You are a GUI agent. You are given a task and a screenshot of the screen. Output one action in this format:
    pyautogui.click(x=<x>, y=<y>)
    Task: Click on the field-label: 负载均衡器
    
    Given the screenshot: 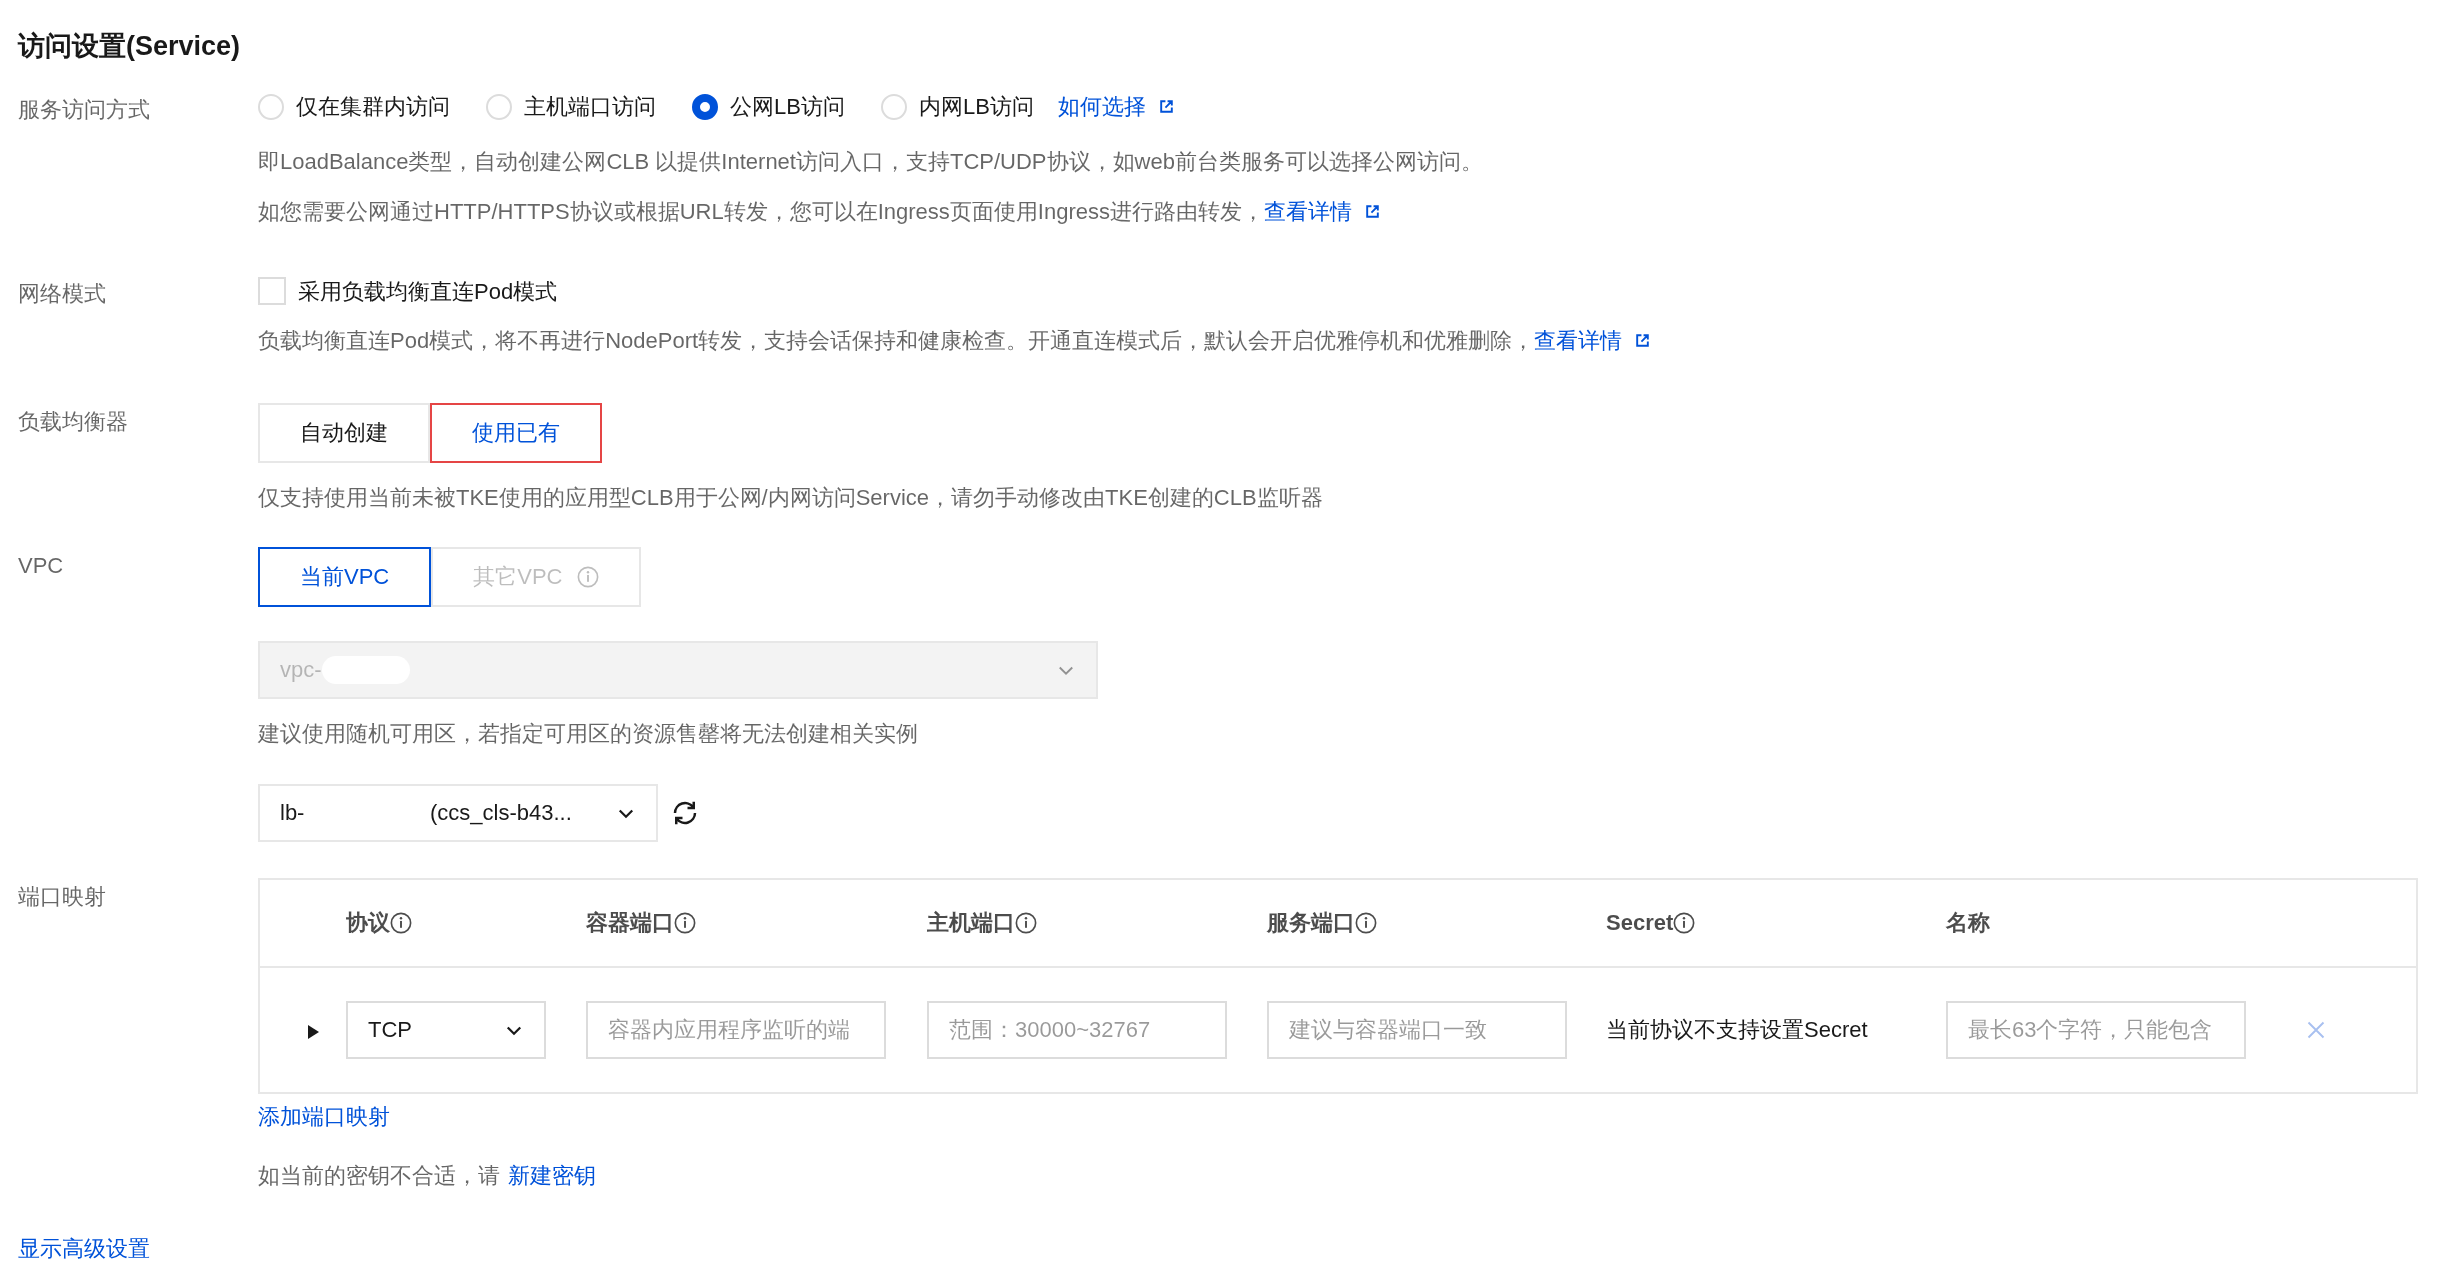 What is the action you would take?
    pyautogui.click(x=73, y=421)
    